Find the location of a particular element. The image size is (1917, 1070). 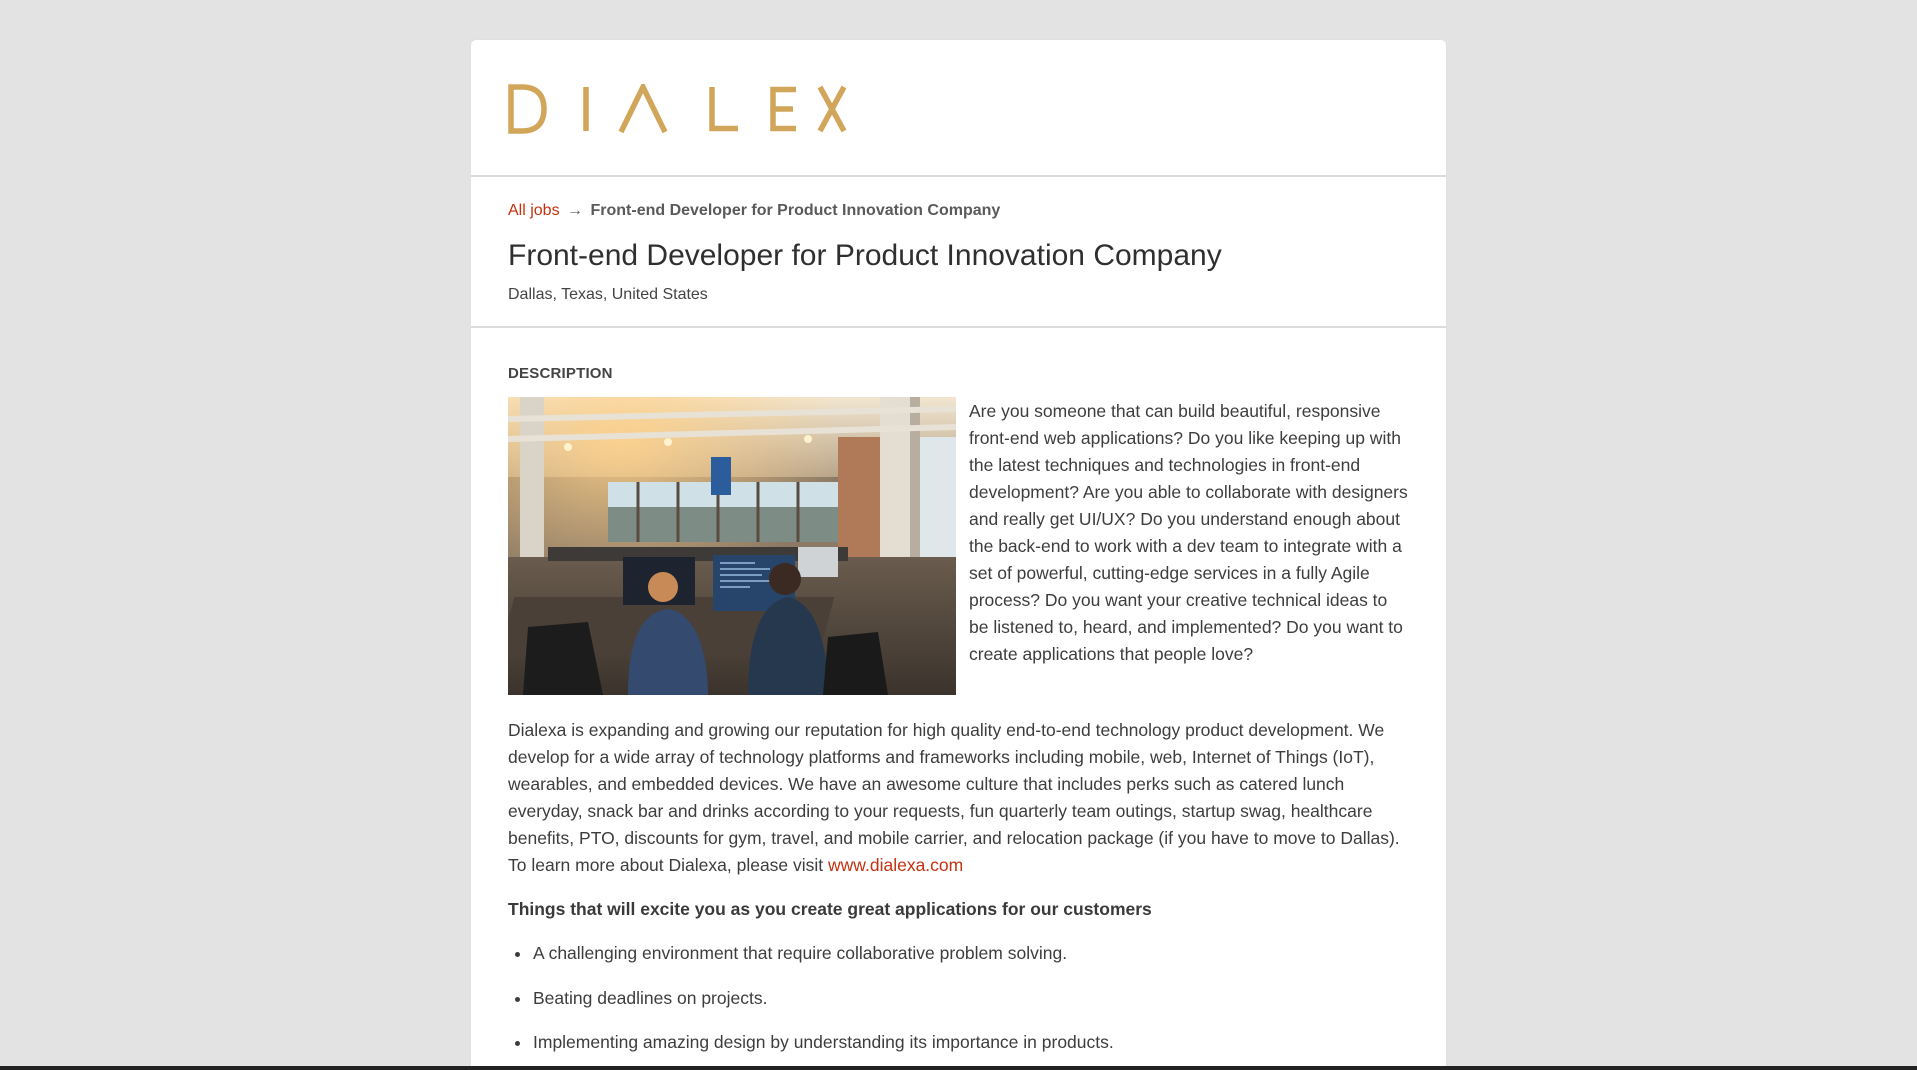

header is located at coordinates (958, 108).